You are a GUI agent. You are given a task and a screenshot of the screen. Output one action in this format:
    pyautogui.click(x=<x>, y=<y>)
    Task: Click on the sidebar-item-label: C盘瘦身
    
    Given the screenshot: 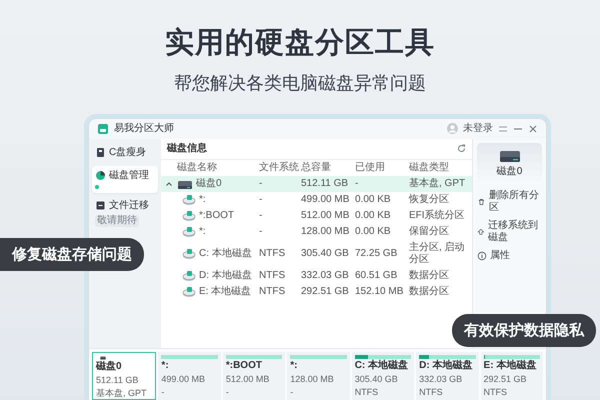 What is the action you would take?
    pyautogui.click(x=127, y=152)
    